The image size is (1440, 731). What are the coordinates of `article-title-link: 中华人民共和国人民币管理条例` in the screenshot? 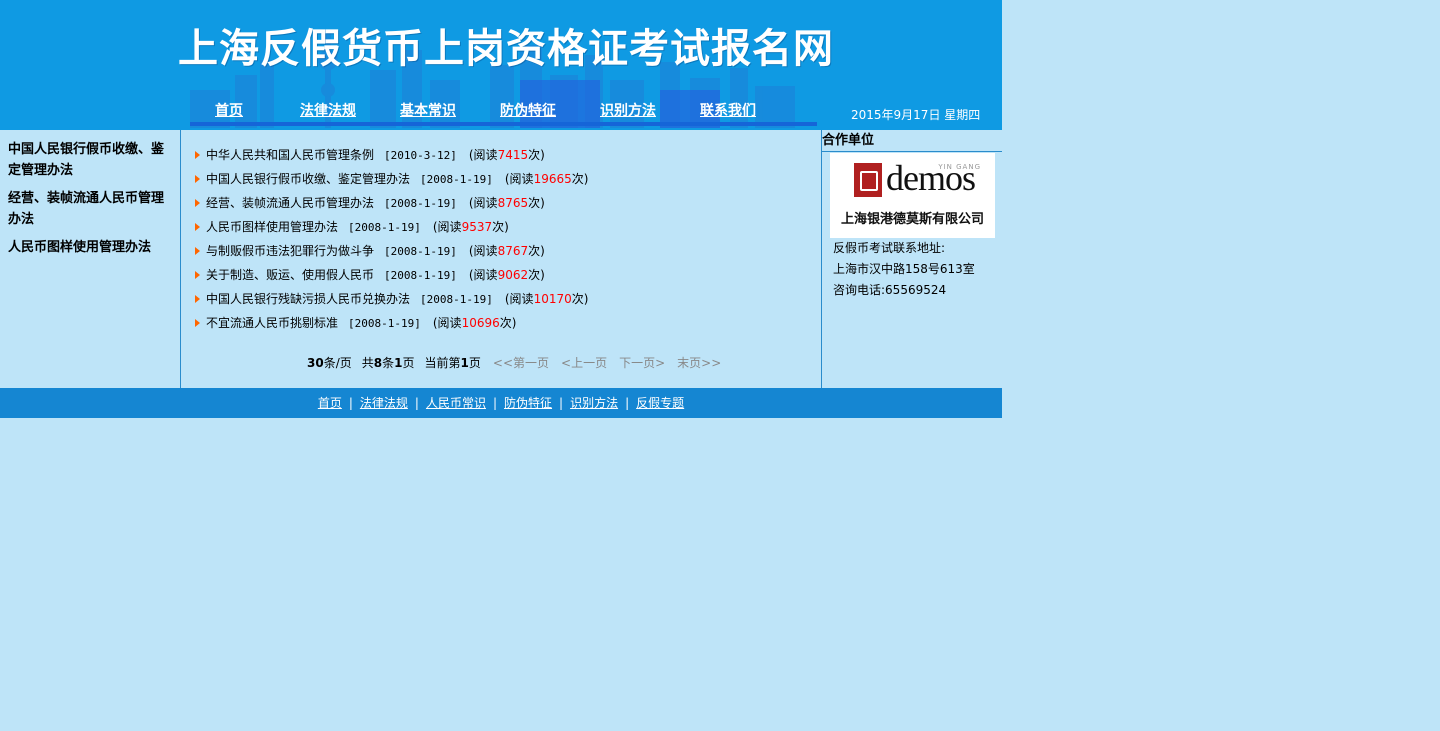 It's located at (290, 155).